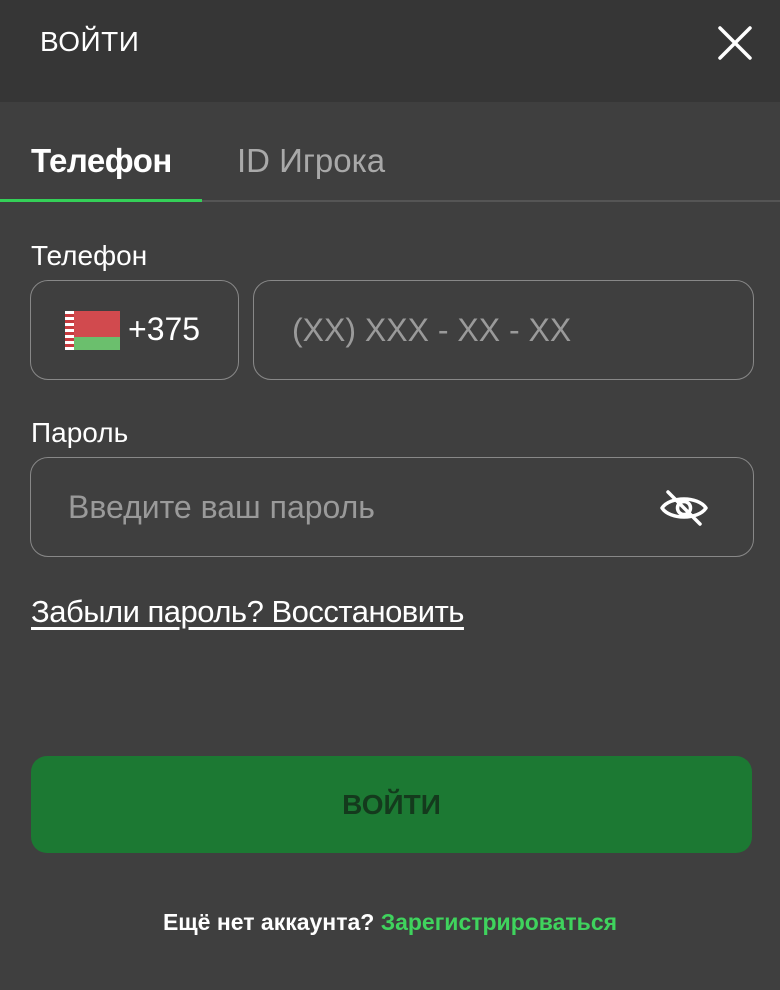 The height and width of the screenshot is (990, 780). I want to click on password-input, so click(346, 507).